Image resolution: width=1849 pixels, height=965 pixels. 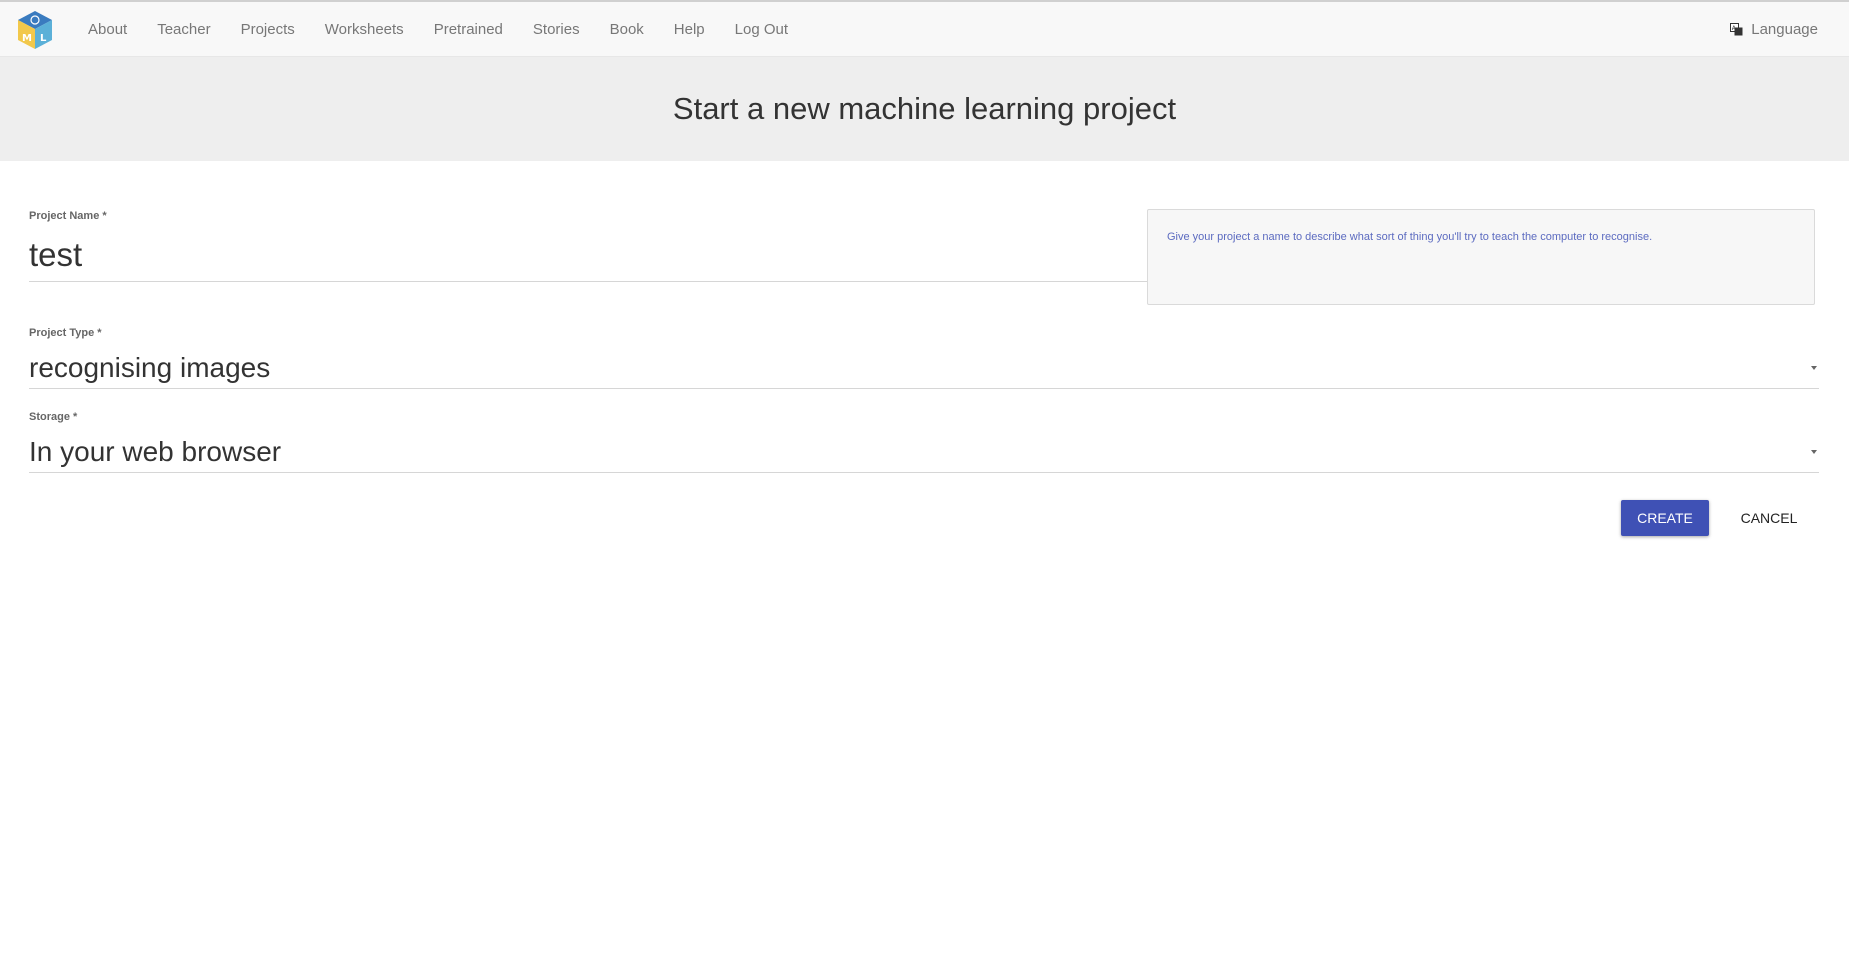 What do you see at coordinates (627, 29) in the screenshot?
I see `nav-book: Book` at bounding box center [627, 29].